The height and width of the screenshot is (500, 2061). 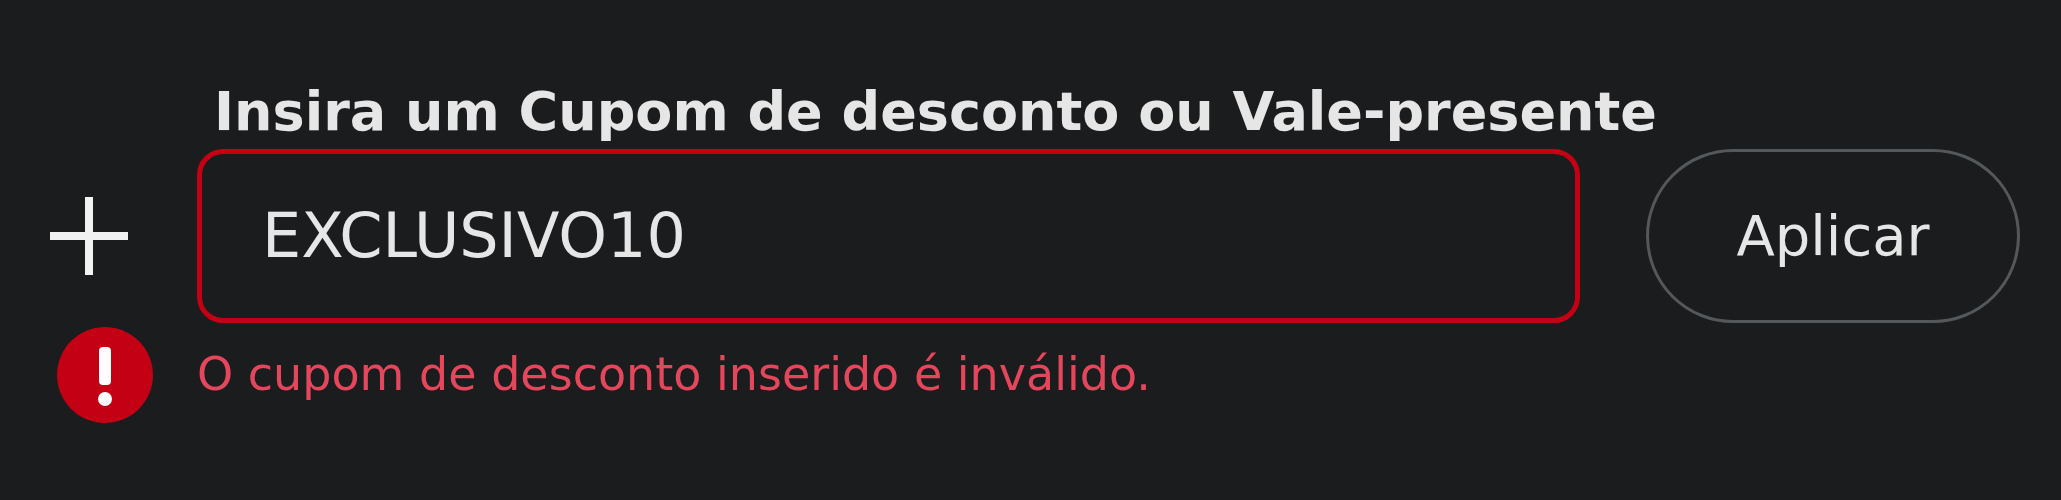 I want to click on error-message: O cupom de desconto inserido é inválido., so click(x=674, y=375).